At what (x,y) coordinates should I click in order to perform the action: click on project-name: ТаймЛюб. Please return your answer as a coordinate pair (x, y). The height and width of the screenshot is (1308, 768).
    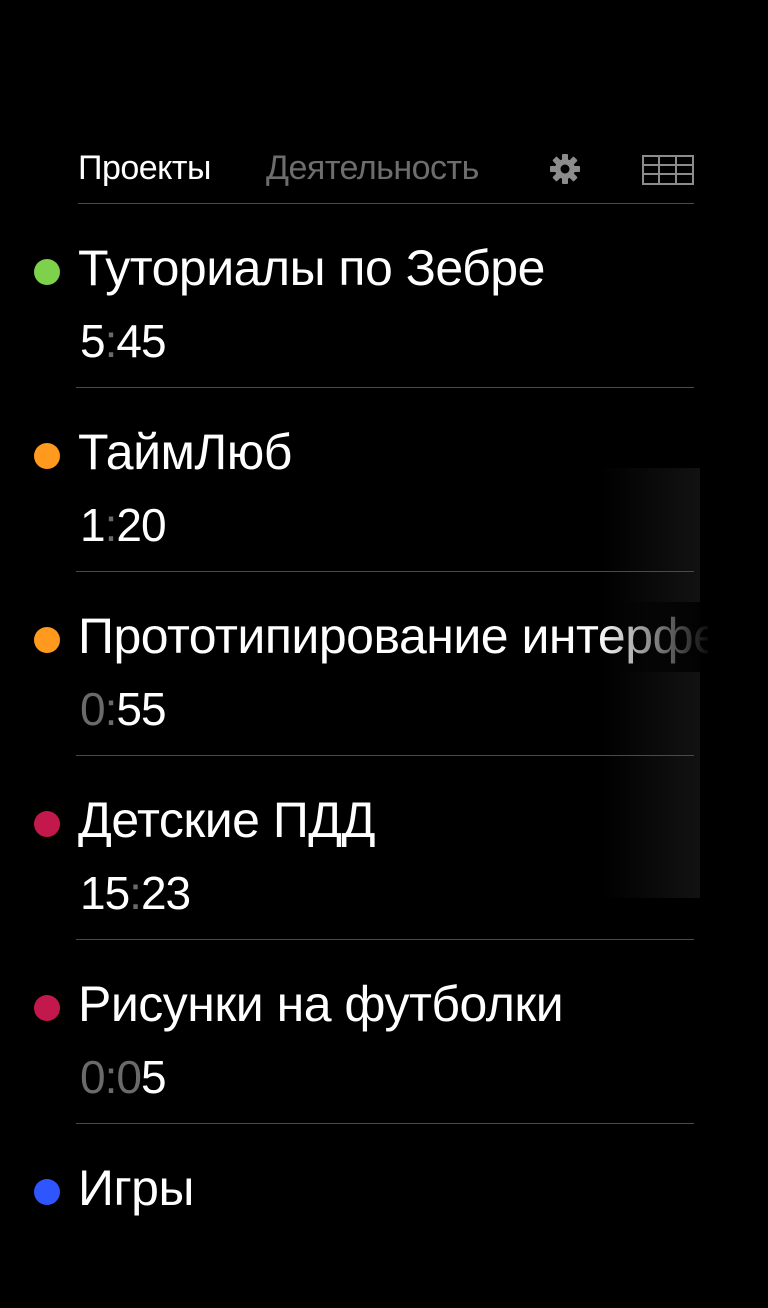
    Looking at the image, I should click on (185, 452).